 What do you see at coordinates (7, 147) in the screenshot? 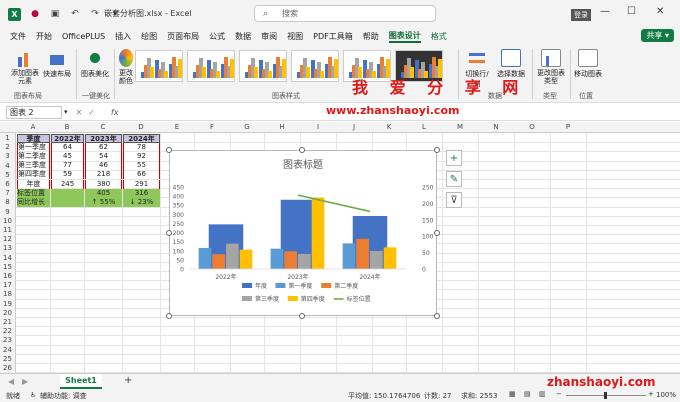
I see `row-header: 2` at bounding box center [7, 147].